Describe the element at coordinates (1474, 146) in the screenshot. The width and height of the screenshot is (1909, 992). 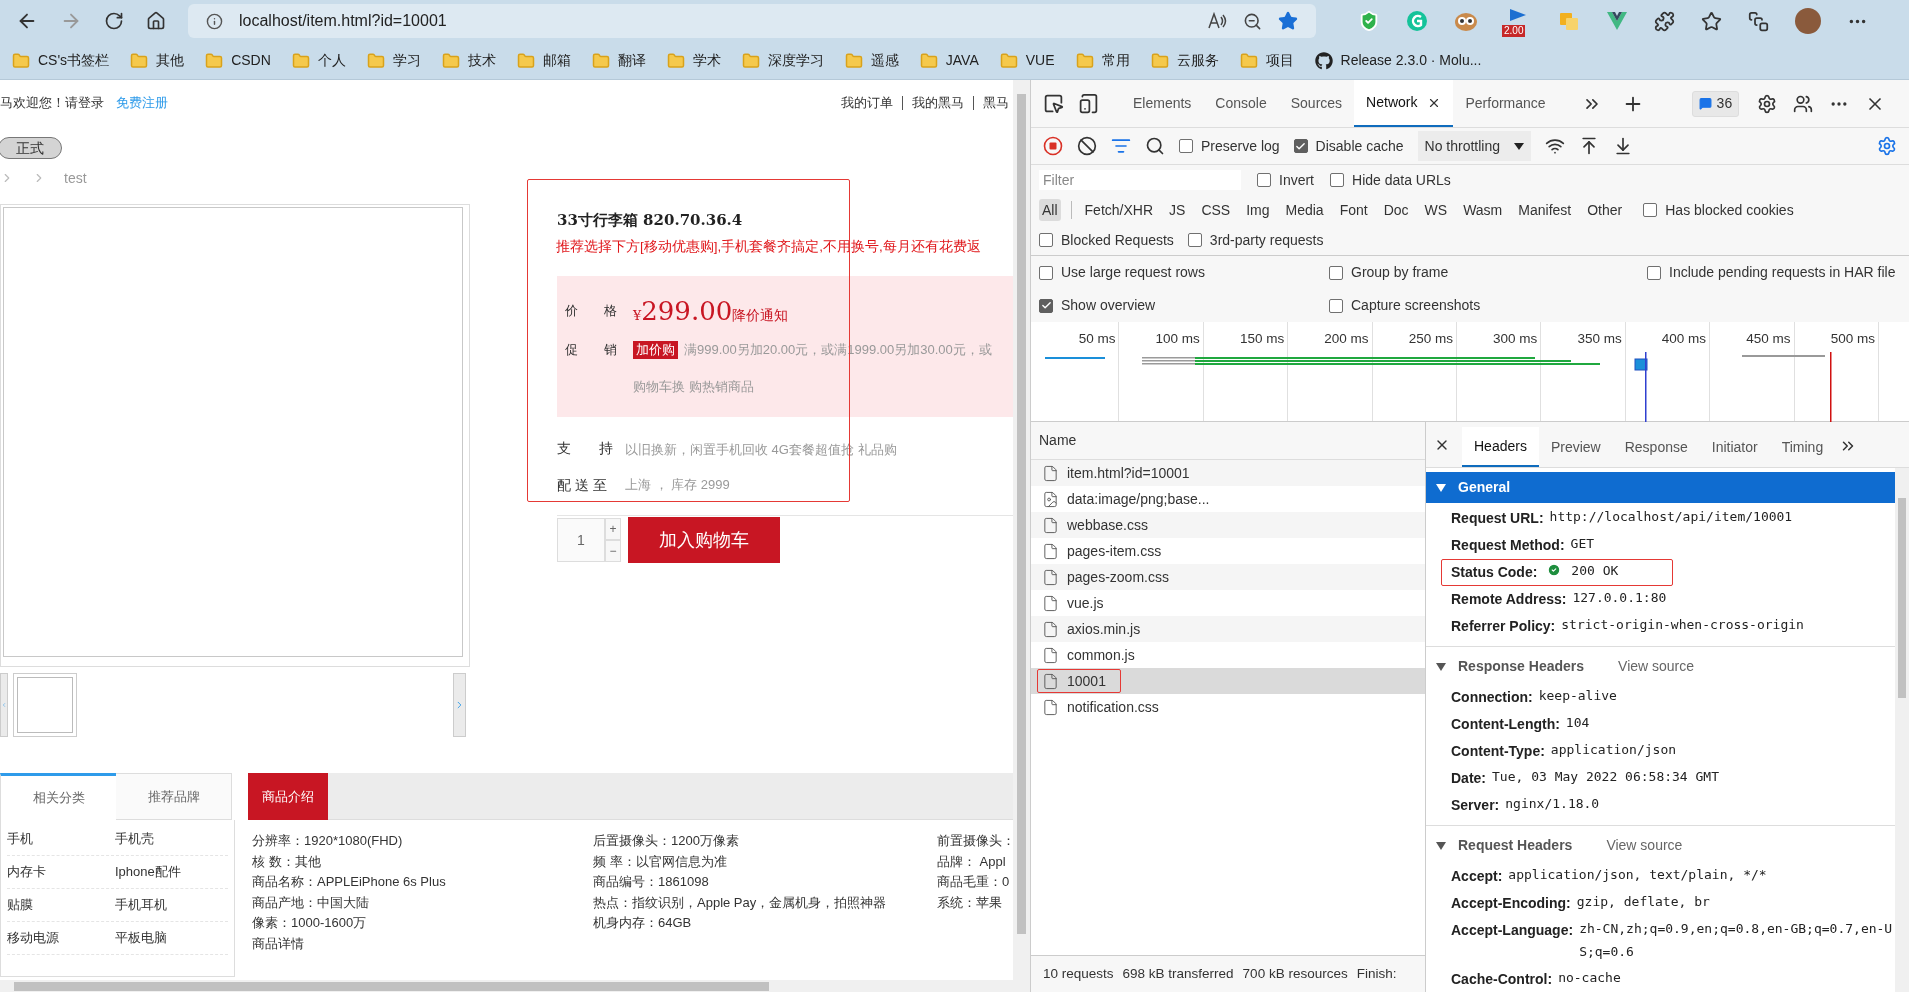
I see `throttling-dropdown: No throttling` at that location.